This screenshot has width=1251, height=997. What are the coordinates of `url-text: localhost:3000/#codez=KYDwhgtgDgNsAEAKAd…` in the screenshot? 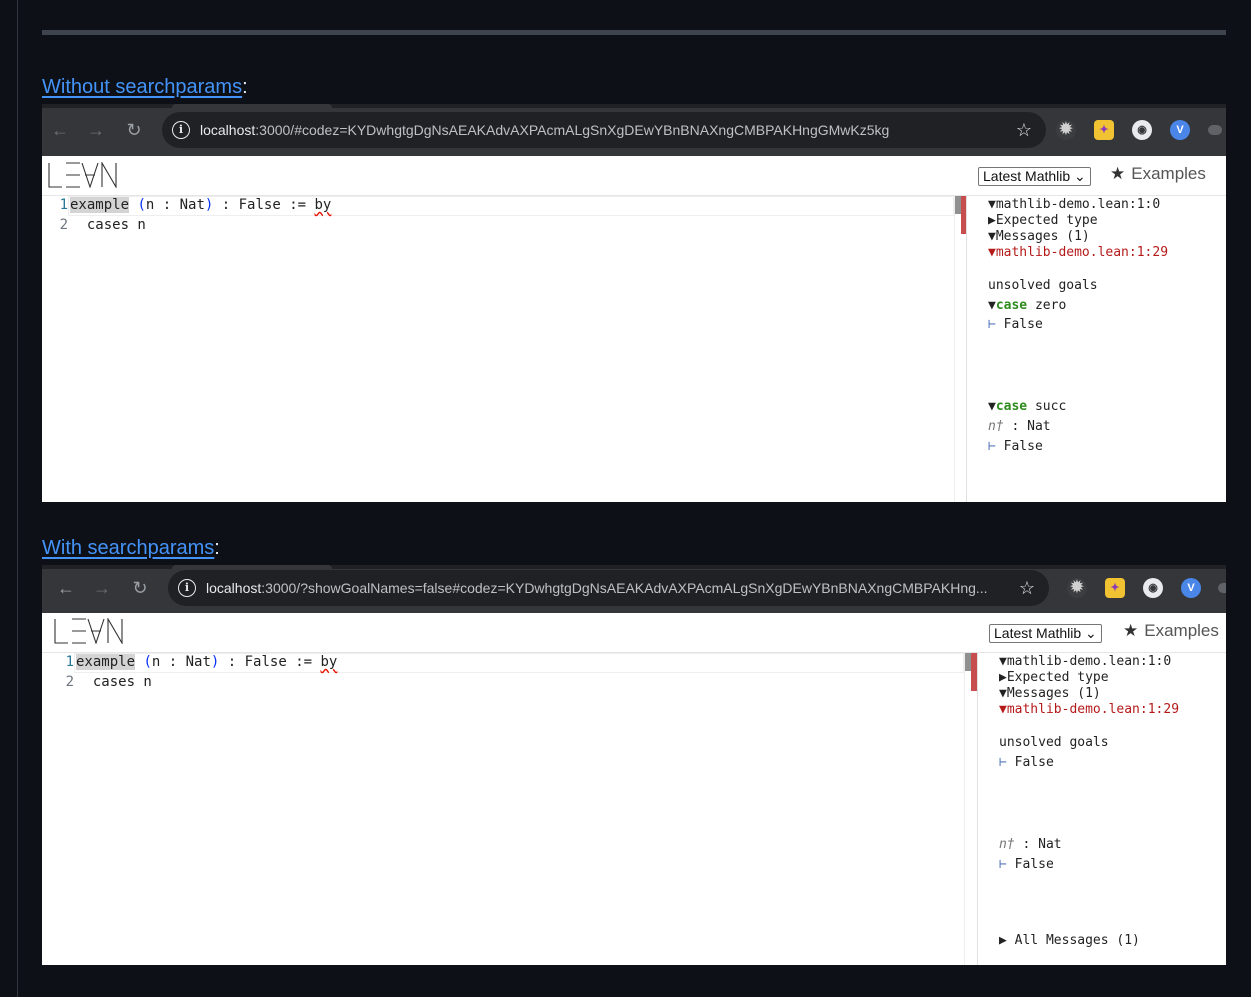 It's located at (544, 130).